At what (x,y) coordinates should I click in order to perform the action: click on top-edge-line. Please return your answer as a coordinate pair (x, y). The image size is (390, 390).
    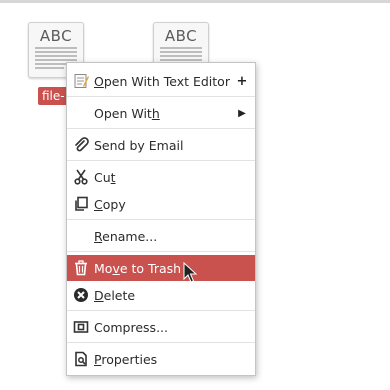
    Looking at the image, I should click on (195, 1).